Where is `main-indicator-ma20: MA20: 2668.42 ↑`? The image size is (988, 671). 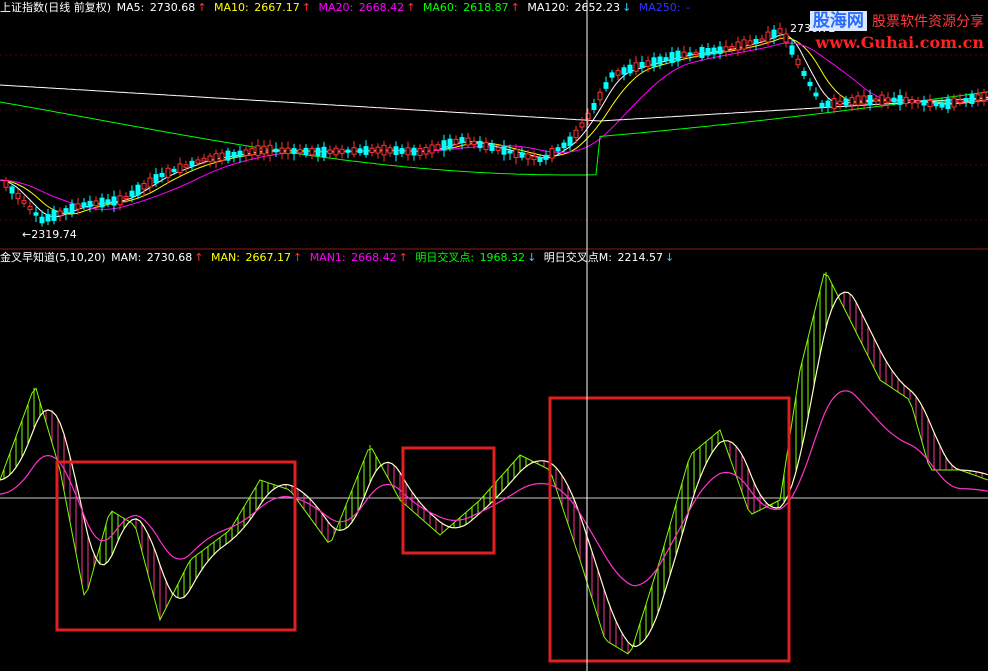 main-indicator-ma20: MA20: 2668.42 ↑ is located at coordinates (367, 7).